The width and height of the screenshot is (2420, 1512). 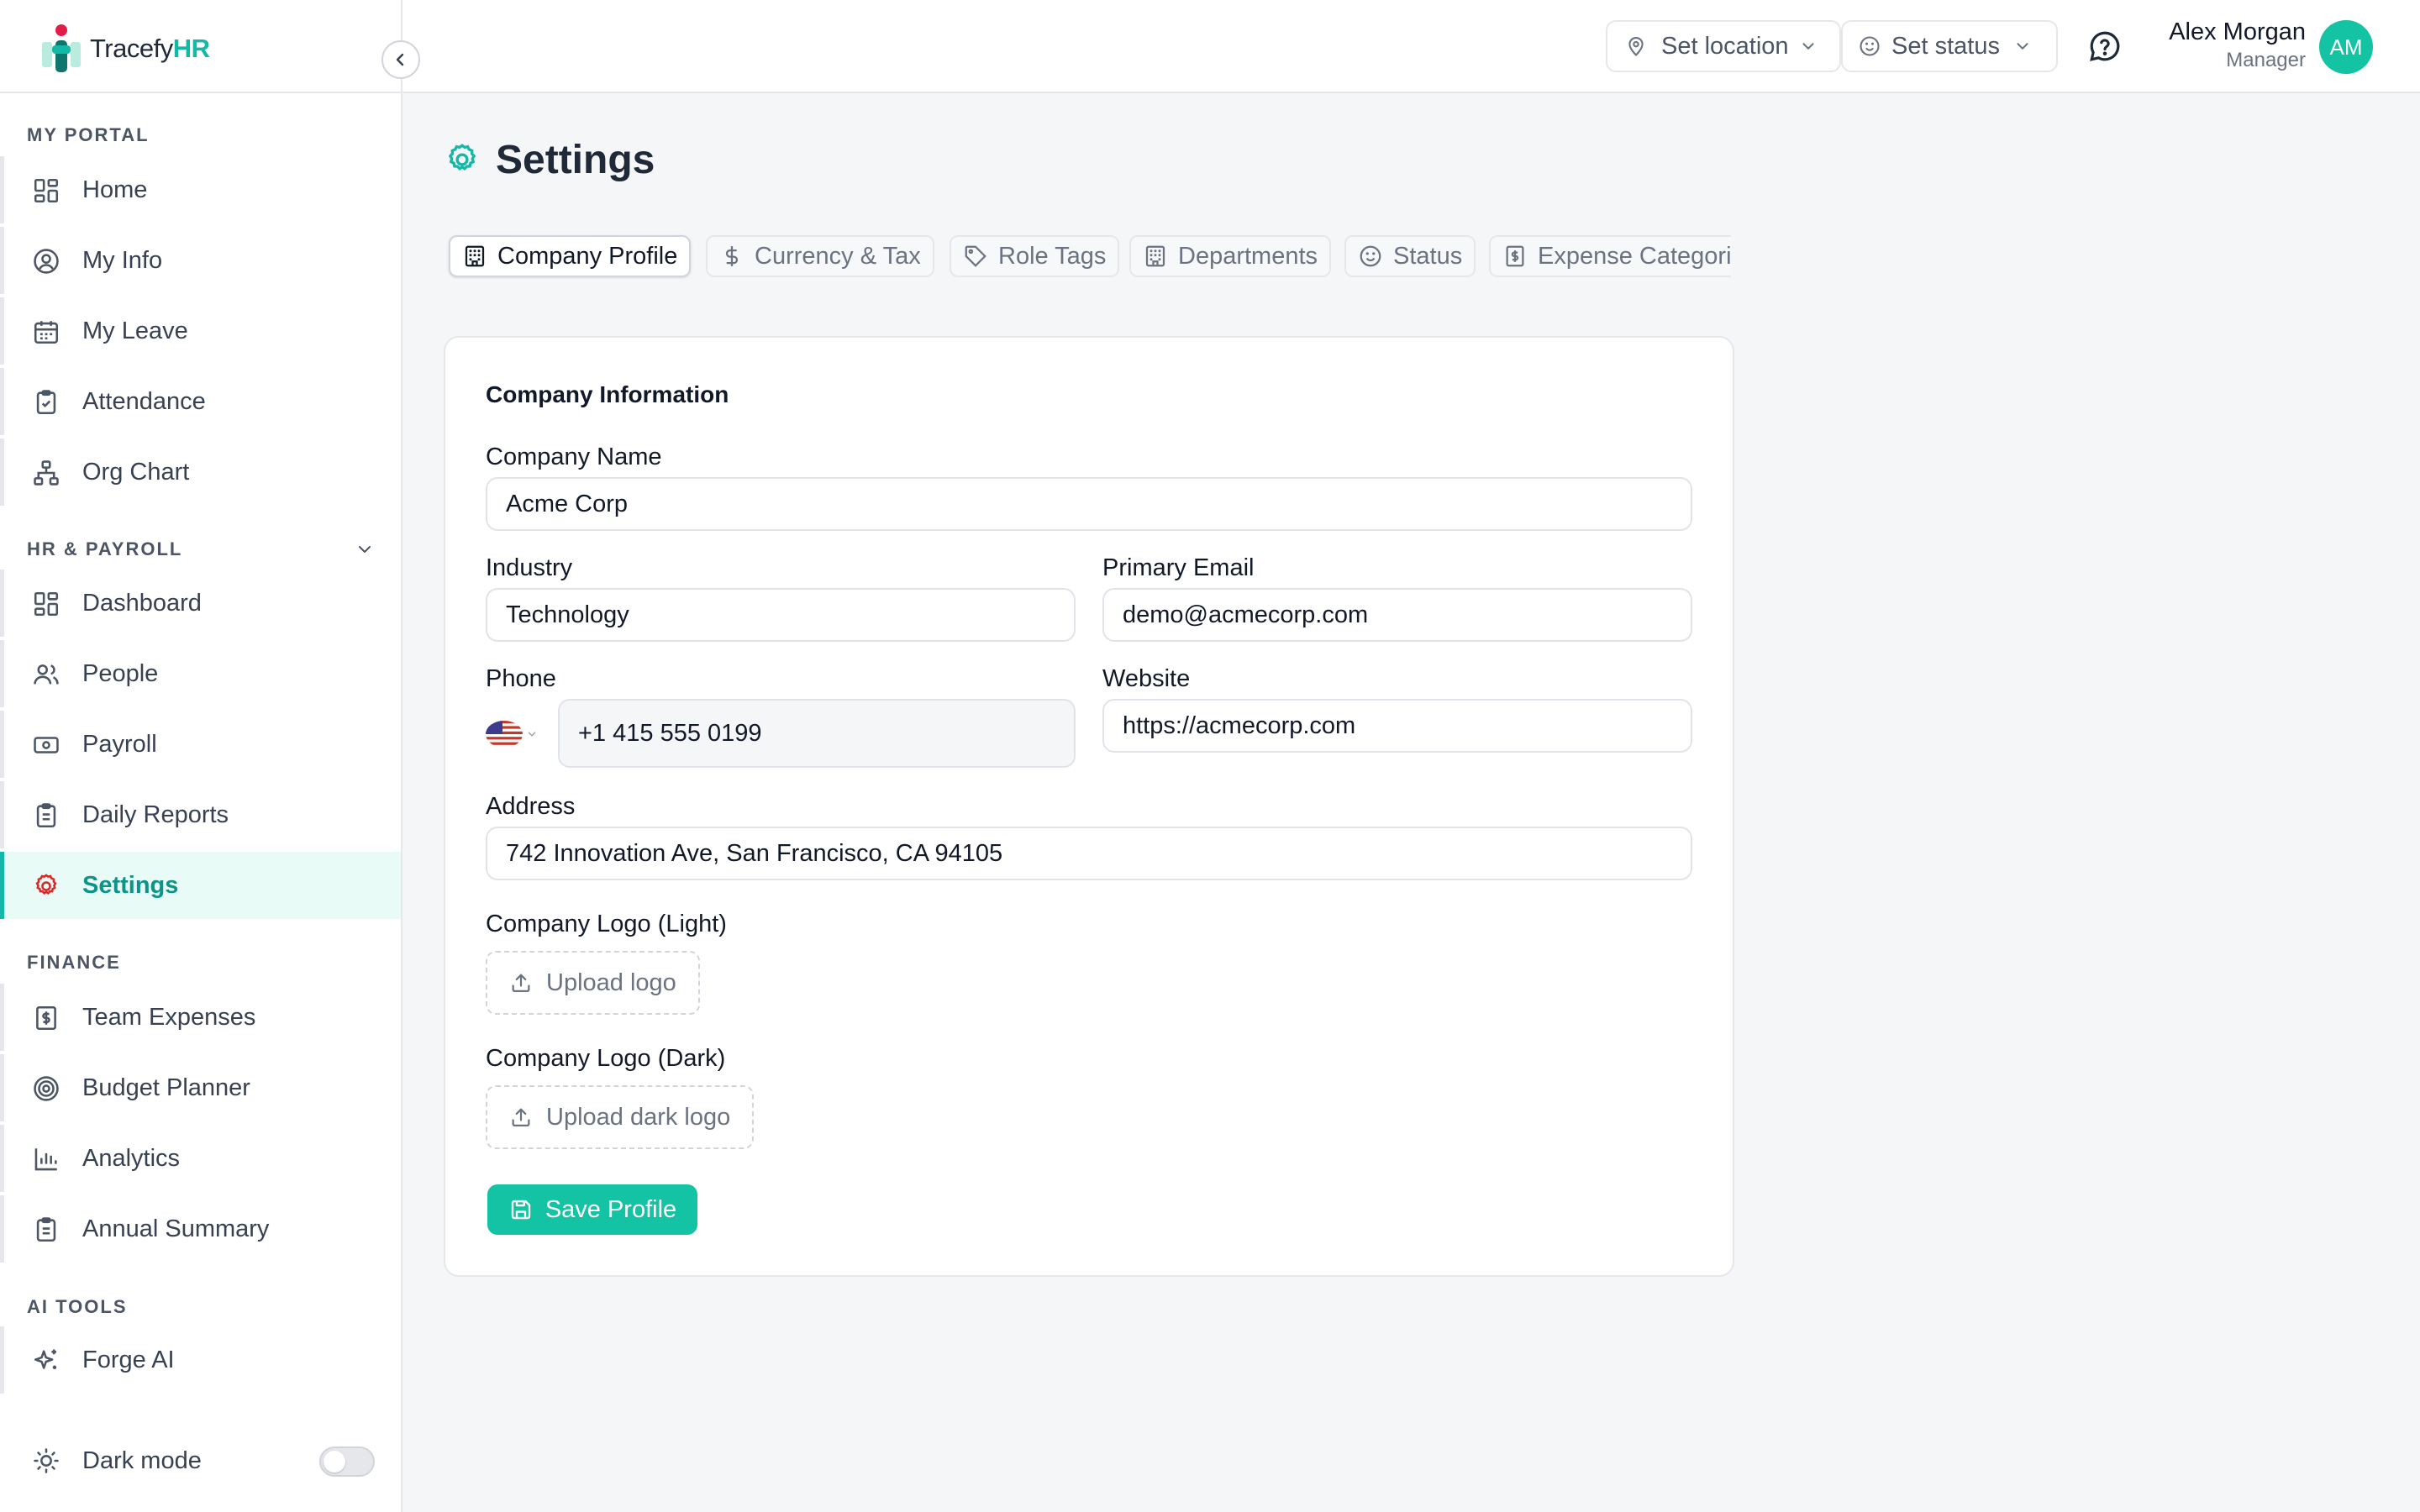 I want to click on tracefy-logo-icon, so click(x=62, y=48).